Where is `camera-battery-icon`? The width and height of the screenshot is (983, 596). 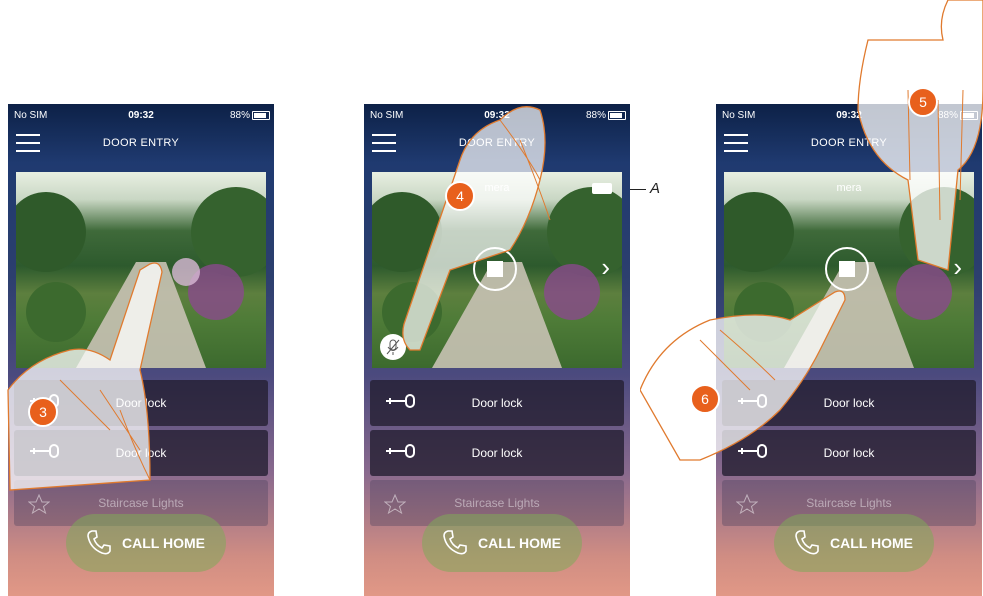 camera-battery-icon is located at coordinates (602, 188).